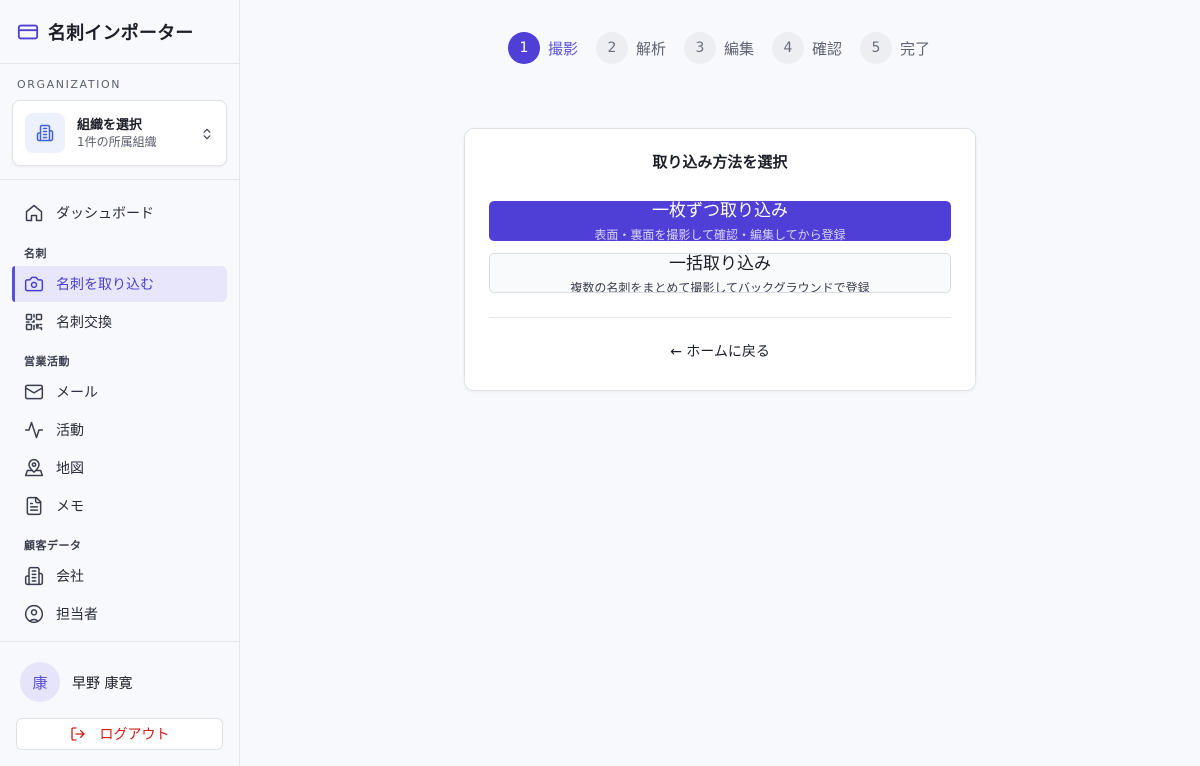 This screenshot has width=1200, height=766. Describe the element at coordinates (84, 323) in the screenshot. I see `sidebar-item-label: 名刺交換` at that location.